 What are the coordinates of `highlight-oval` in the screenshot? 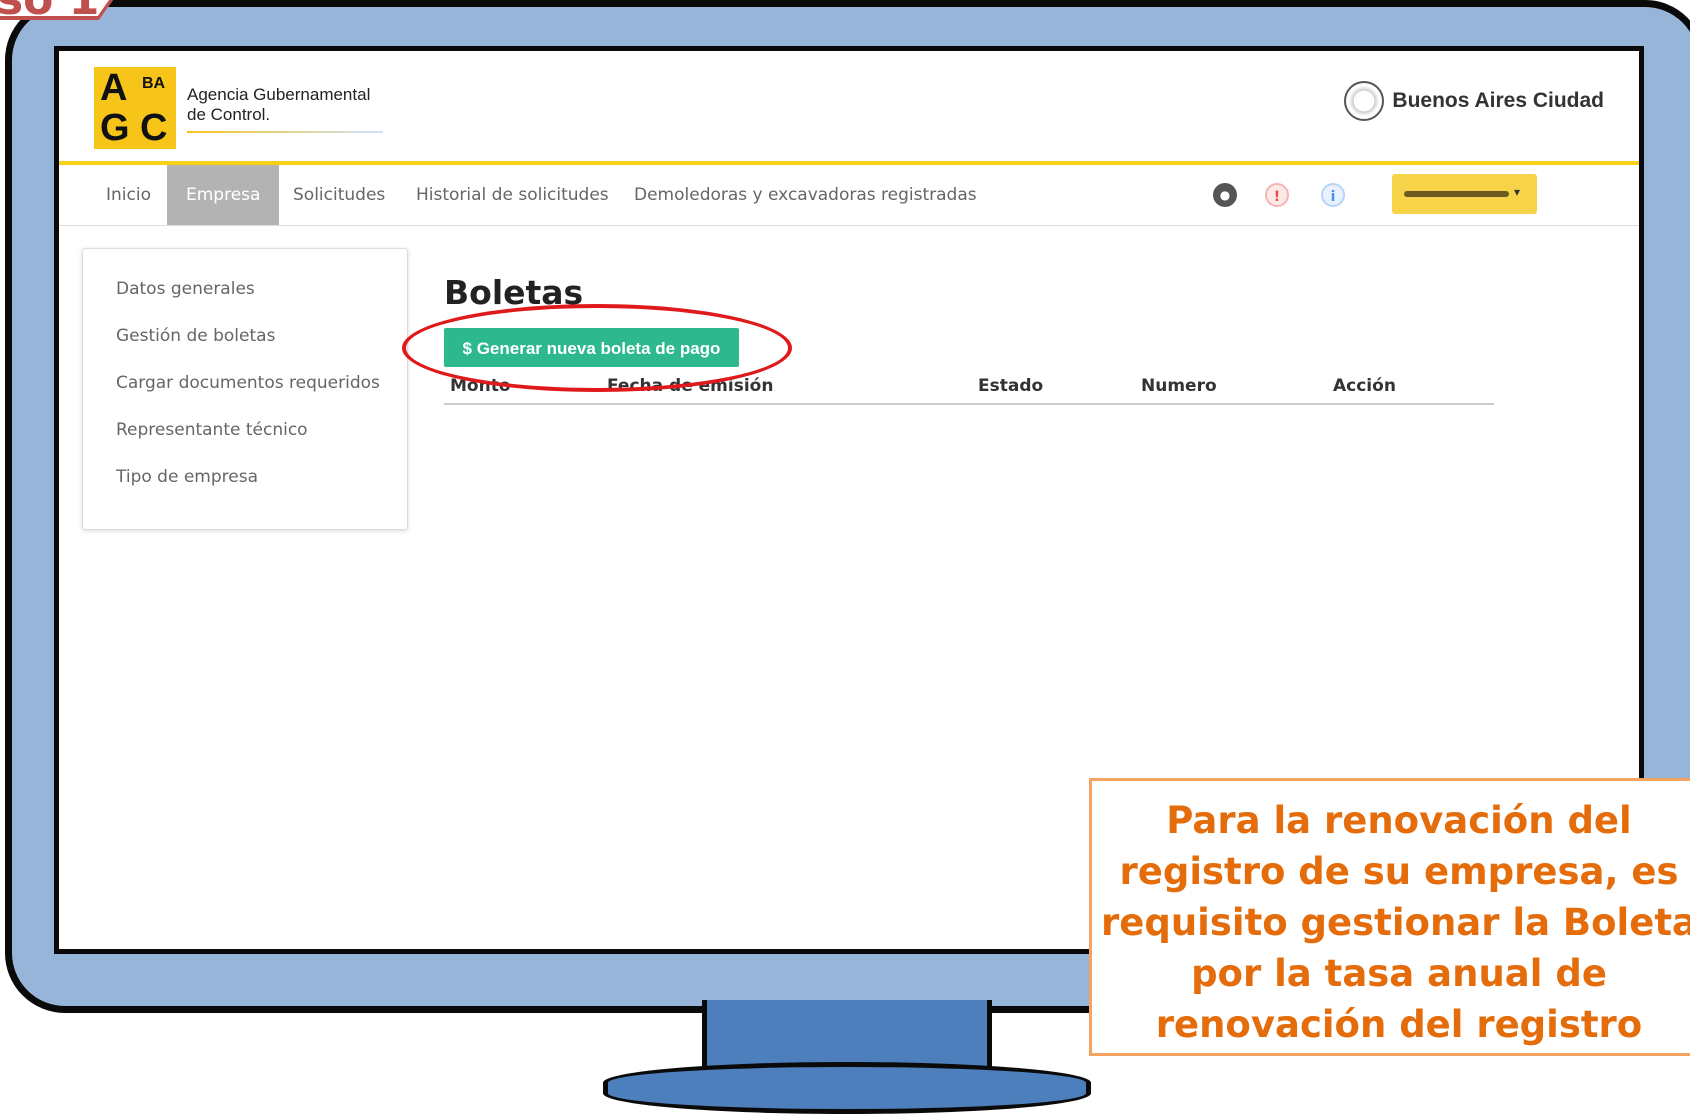 It's located at (597, 348).